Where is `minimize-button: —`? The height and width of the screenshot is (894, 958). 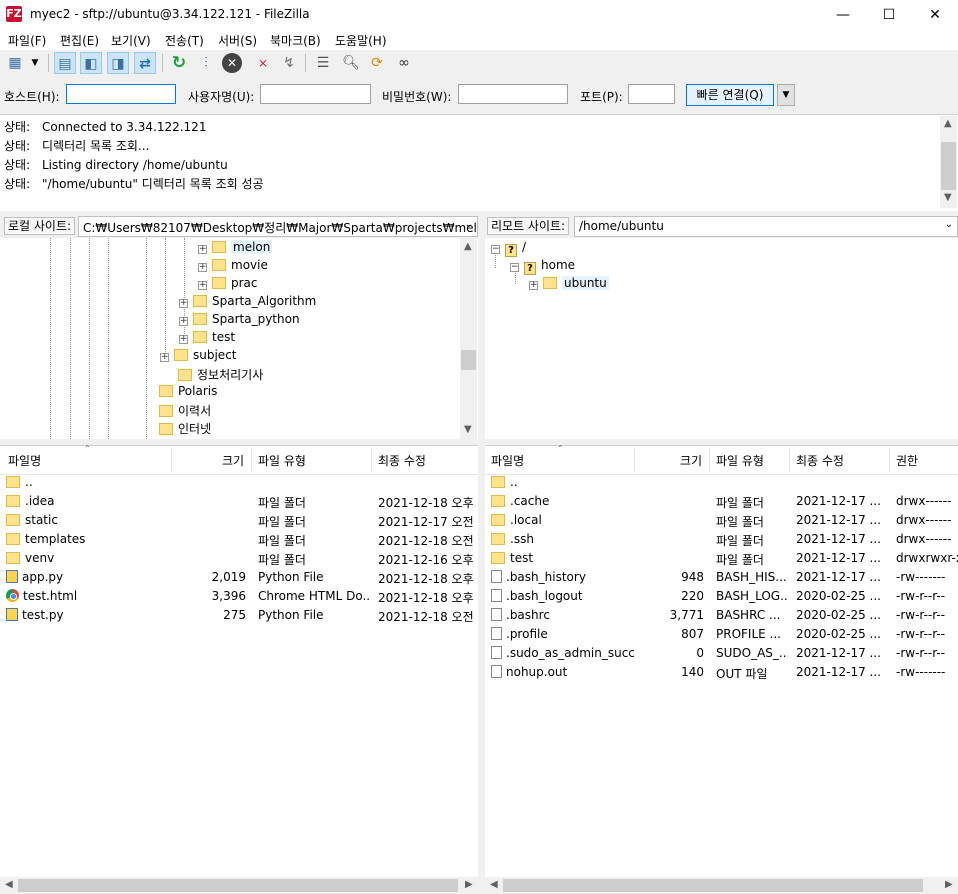 minimize-button: — is located at coordinates (843, 15).